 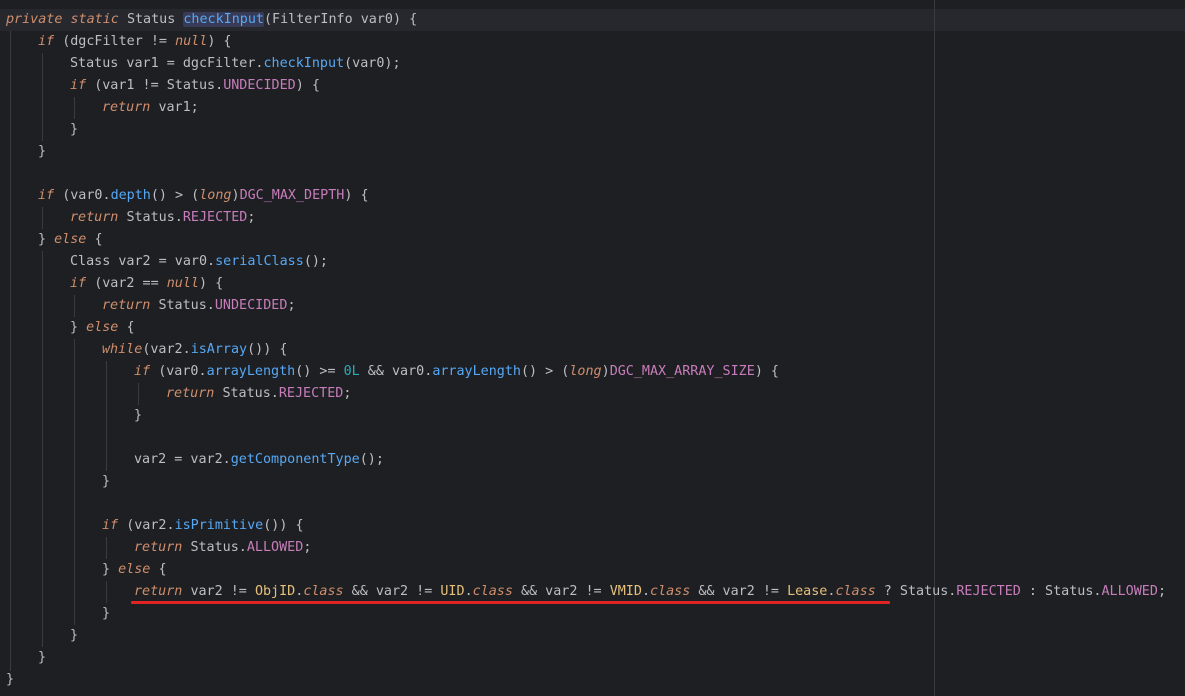 What do you see at coordinates (130, 283) in the screenshot?
I see `code-token: (var2 ==` at bounding box center [130, 283].